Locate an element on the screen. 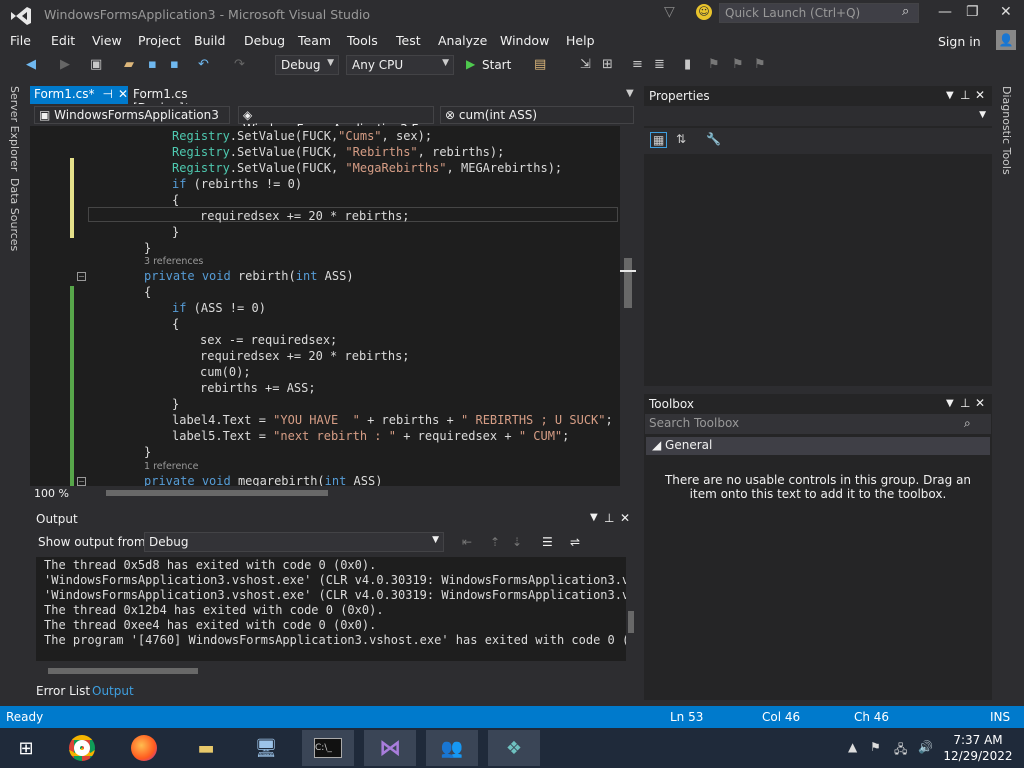 The width and height of the screenshot is (1024, 768). properties-wrench-icon: 🔧 is located at coordinates (713, 139).